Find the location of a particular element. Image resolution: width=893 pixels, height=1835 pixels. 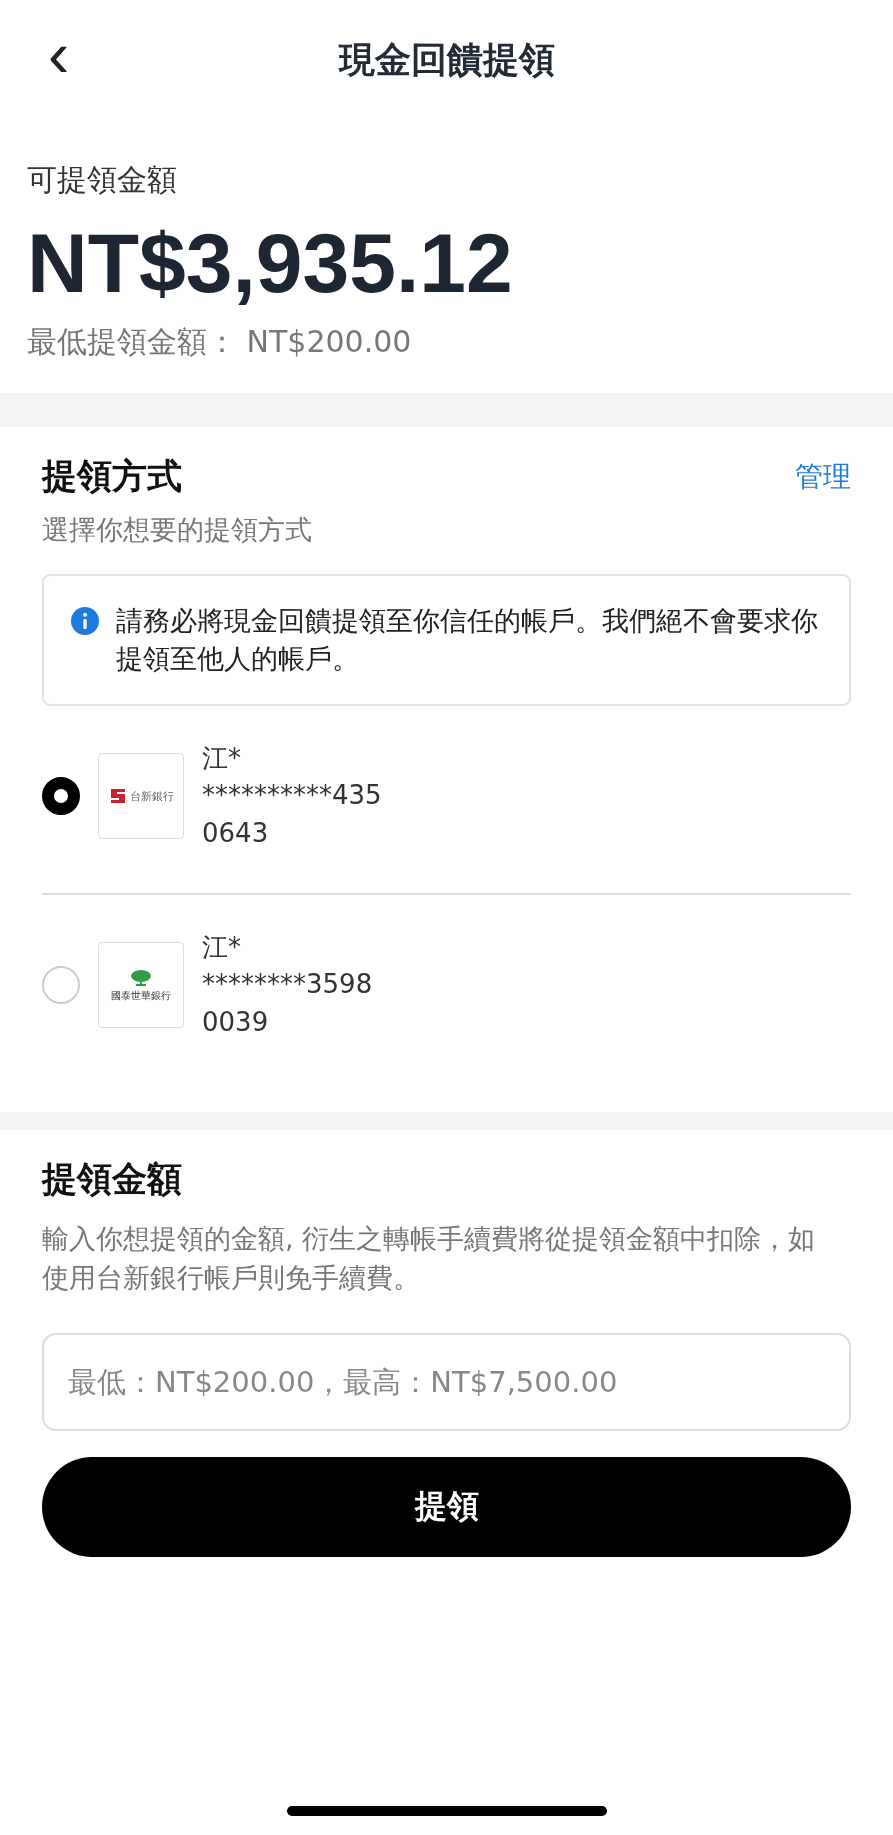

amount-field: 最低：NT$200.00，最高：NT$7,500.00 is located at coordinates (446, 1382).